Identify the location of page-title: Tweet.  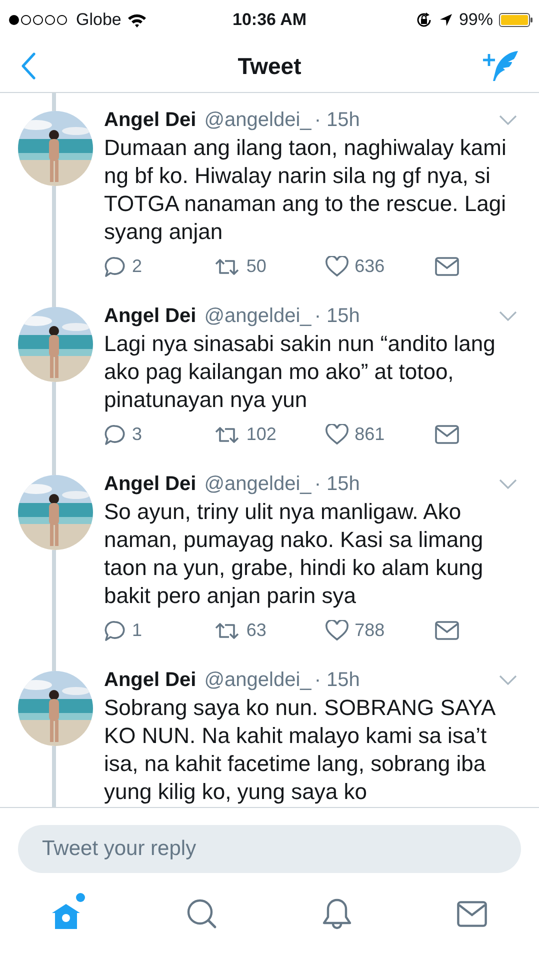
(270, 66).